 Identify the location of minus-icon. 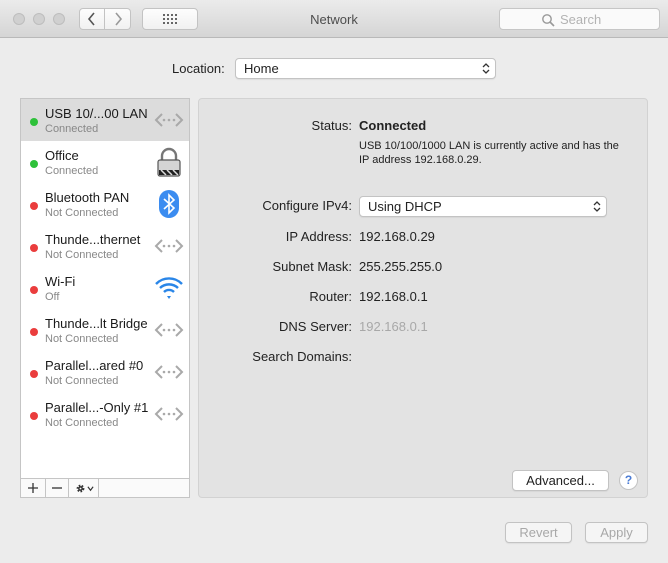
(57, 488).